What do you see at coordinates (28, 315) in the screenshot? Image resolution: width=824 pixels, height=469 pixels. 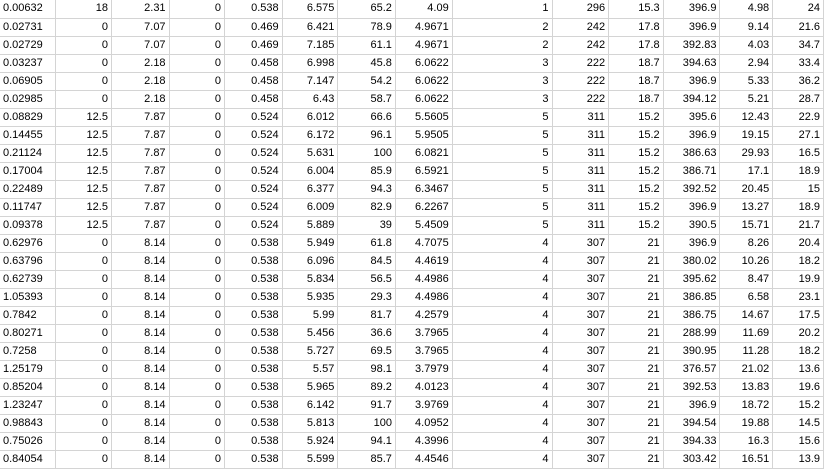 I see `table-cell: 0.7842` at bounding box center [28, 315].